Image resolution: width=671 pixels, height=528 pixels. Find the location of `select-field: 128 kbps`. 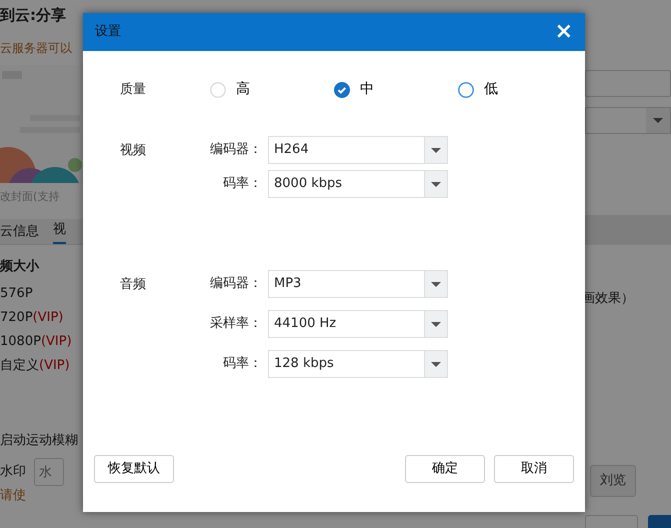

select-field: 128 kbps is located at coordinates (358, 364).